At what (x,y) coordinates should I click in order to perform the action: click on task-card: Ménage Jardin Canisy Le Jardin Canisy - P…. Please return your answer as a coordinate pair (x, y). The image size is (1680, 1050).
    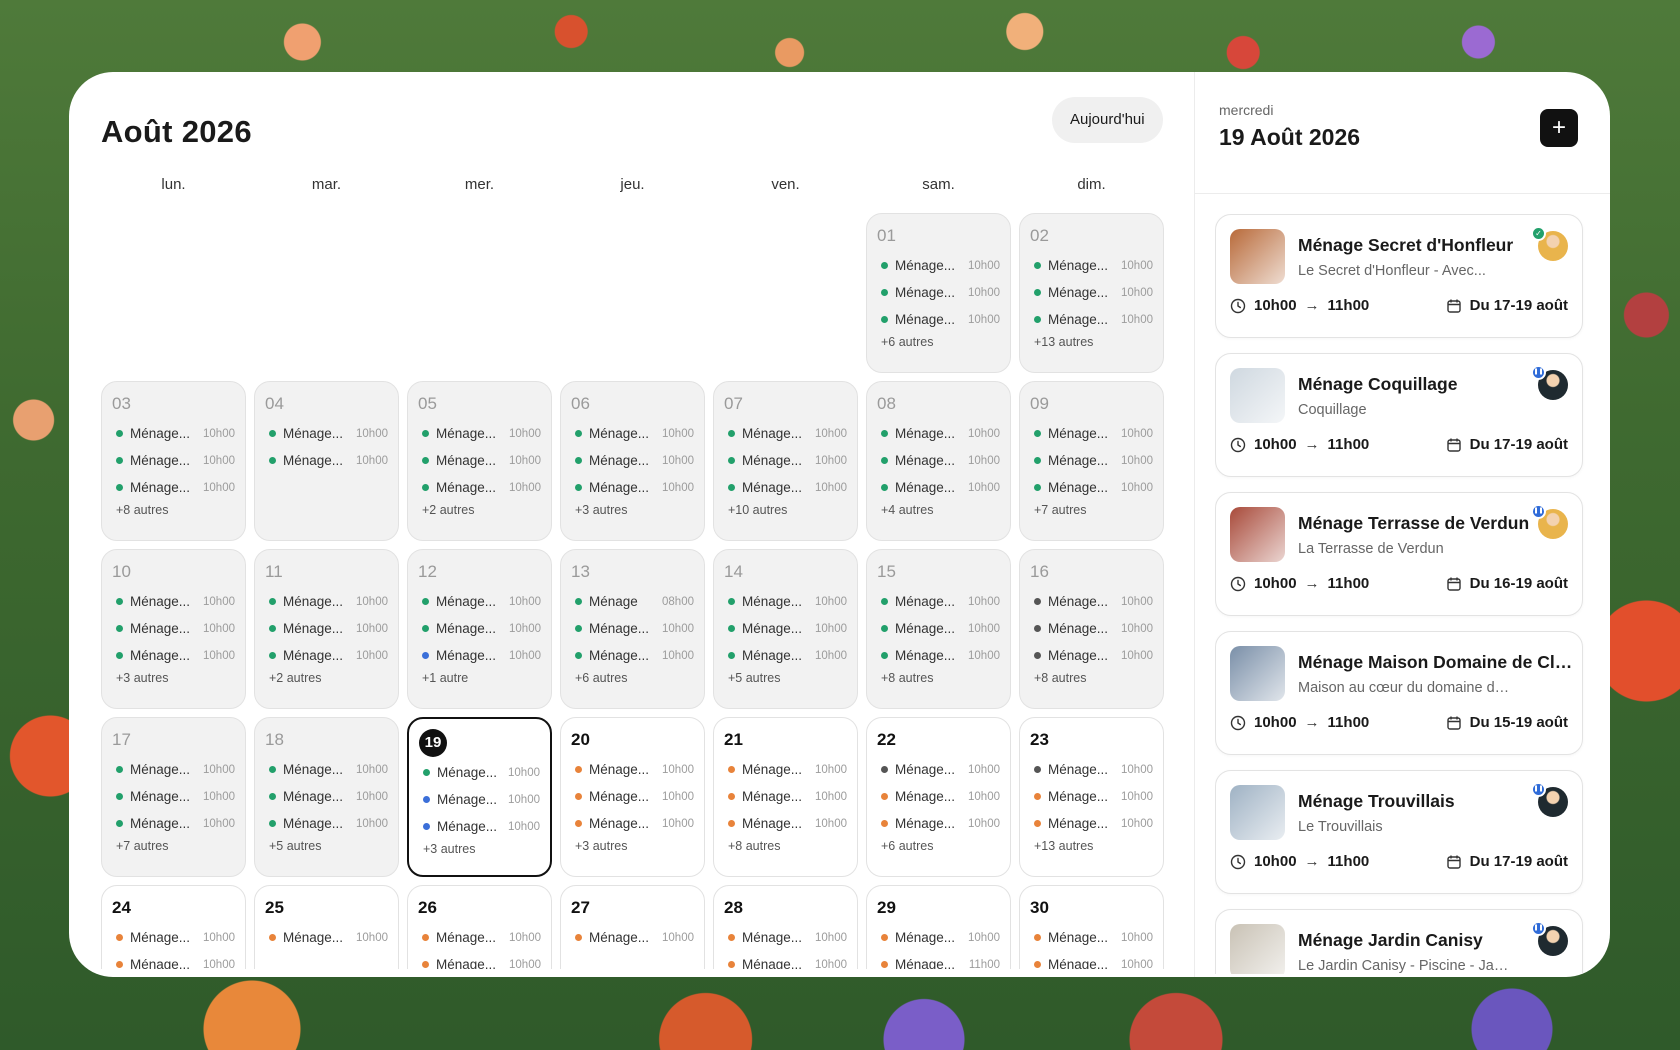
    Looking at the image, I should click on (1399, 941).